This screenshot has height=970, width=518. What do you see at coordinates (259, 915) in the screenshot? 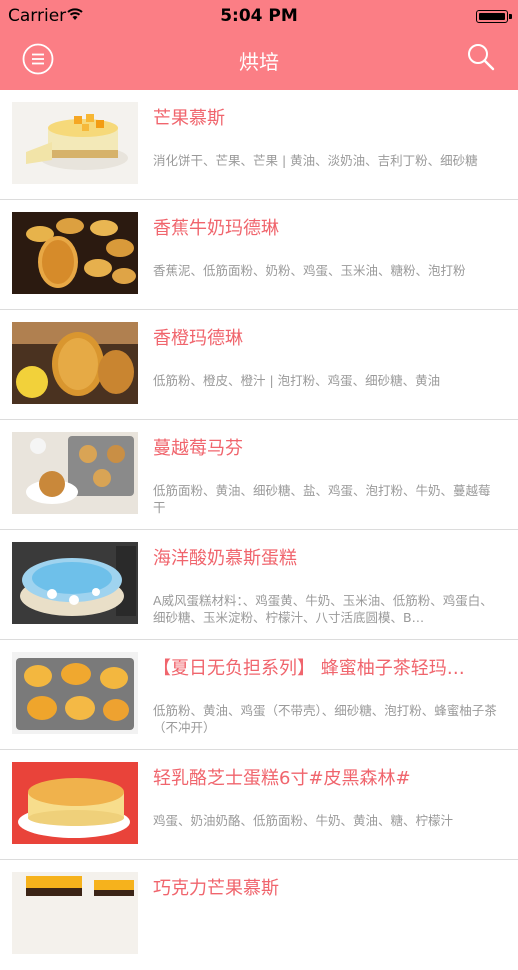
I see `list-item: 巧克力芒果慕斯` at bounding box center [259, 915].